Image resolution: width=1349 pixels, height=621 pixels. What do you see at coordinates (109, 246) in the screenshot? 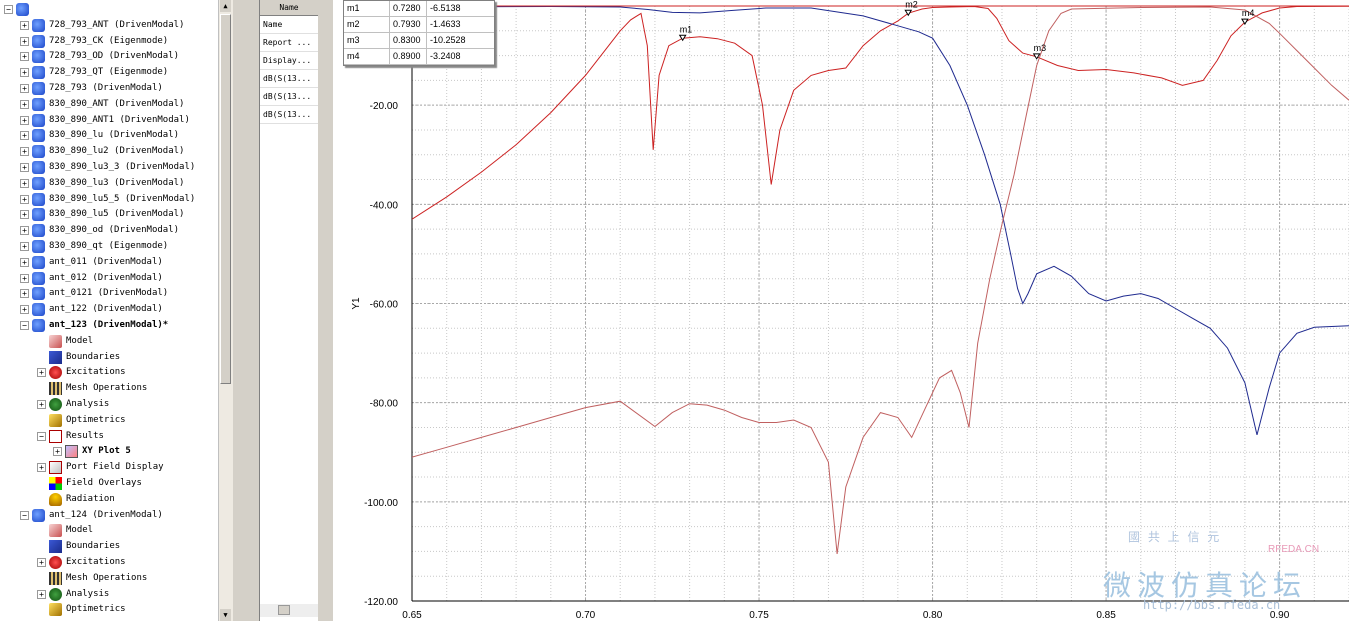
I see `tree-item: +830_890_qt (Eigenmode)` at bounding box center [109, 246].